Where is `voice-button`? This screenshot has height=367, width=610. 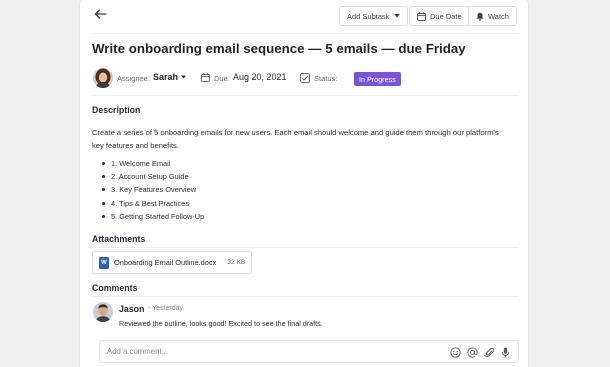
voice-button is located at coordinates (505, 352).